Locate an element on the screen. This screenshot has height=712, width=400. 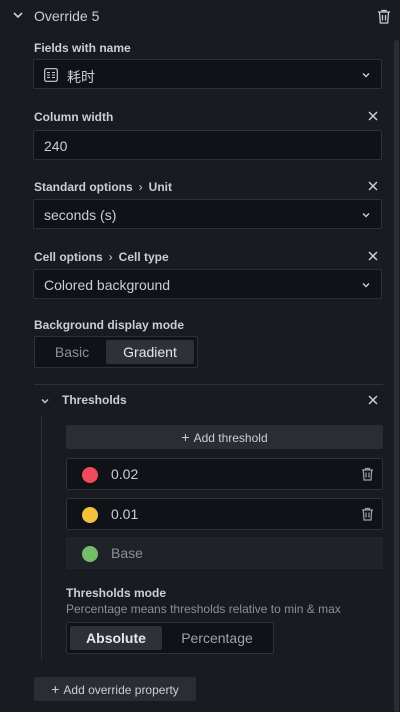
bg-mode-basic-option: Basic is located at coordinates (72, 352).